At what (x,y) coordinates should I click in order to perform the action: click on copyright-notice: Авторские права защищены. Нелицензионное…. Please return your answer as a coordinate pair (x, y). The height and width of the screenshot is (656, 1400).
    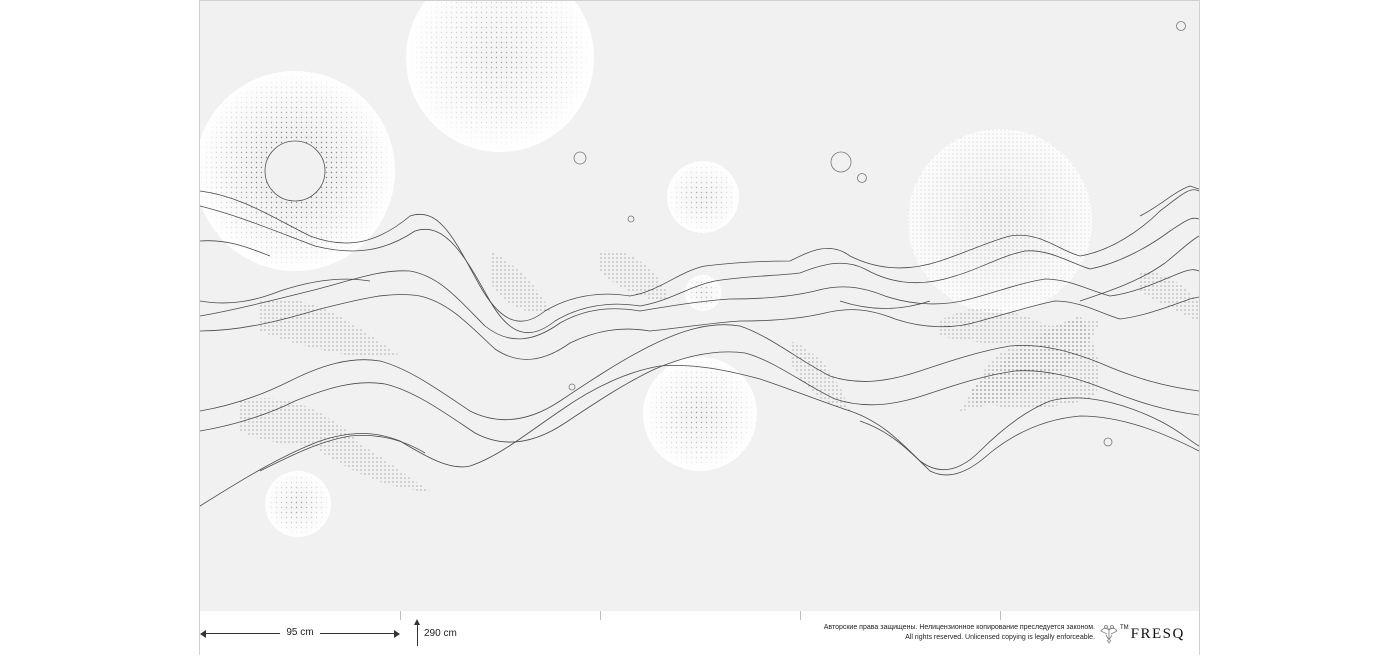
    Looking at the image, I should click on (959, 633).